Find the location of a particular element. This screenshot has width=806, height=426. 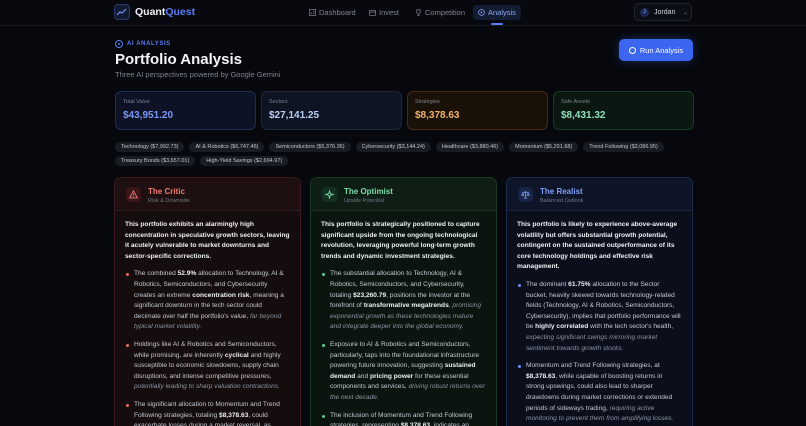

stat-safe-assets: Safe Assets $8,431.32 is located at coordinates (623, 110).